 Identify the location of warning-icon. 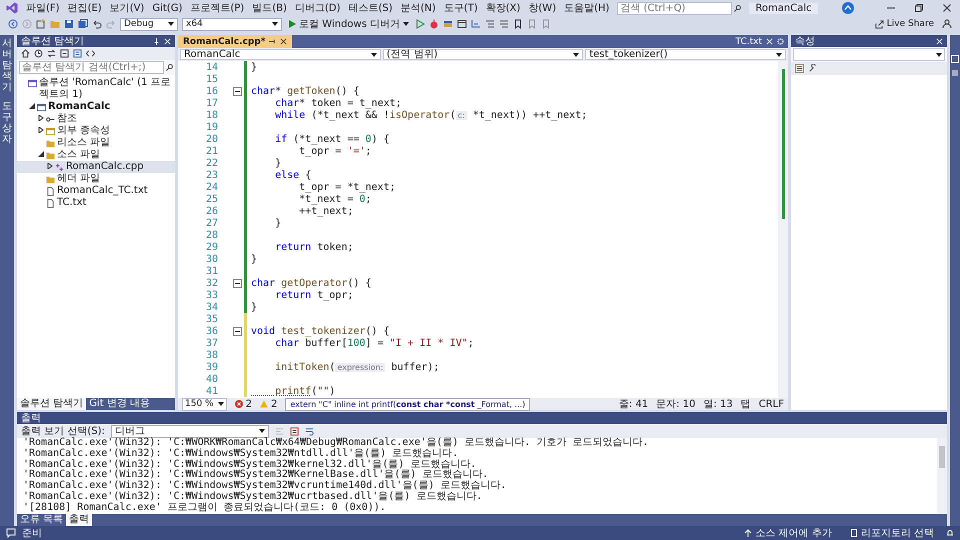
(264, 404).